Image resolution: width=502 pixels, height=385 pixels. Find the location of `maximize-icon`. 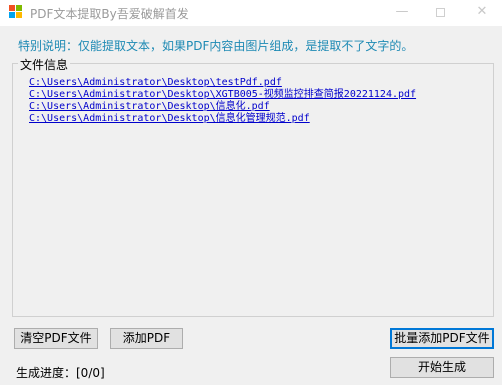

maximize-icon is located at coordinates (440, 13).